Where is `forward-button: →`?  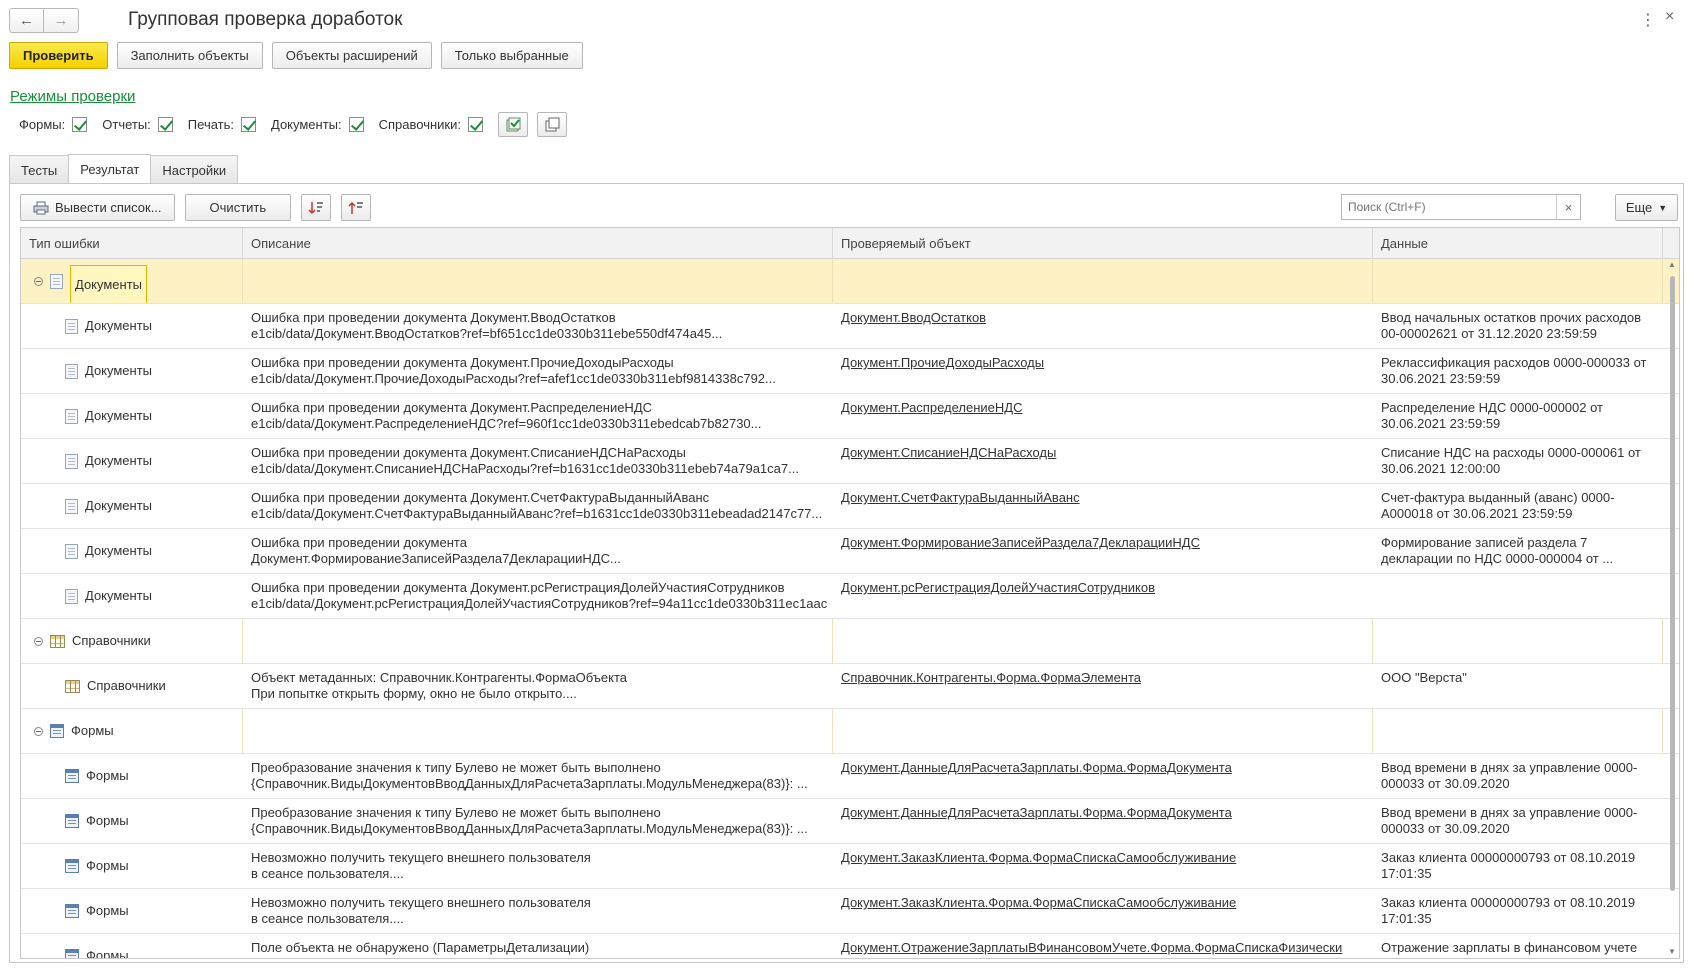
forward-button: → is located at coordinates (61, 20).